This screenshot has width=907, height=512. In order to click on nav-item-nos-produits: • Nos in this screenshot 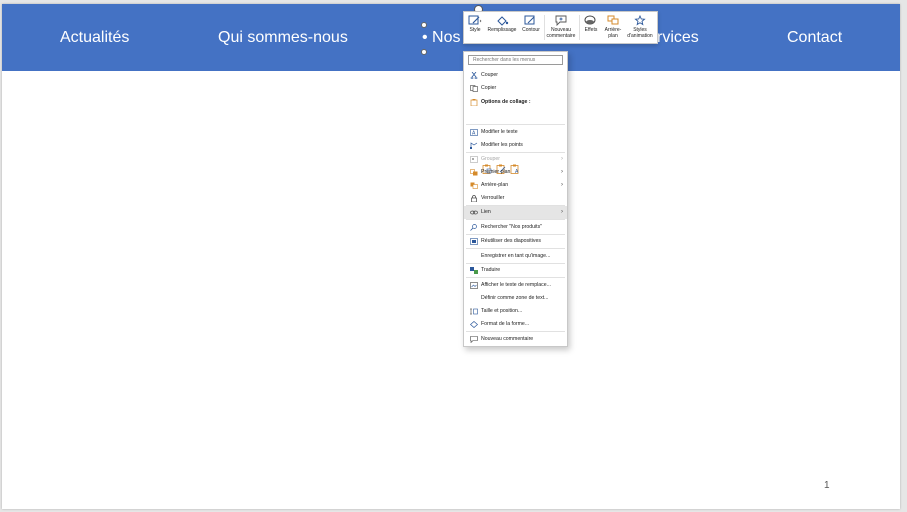, I will do `click(441, 38)`.